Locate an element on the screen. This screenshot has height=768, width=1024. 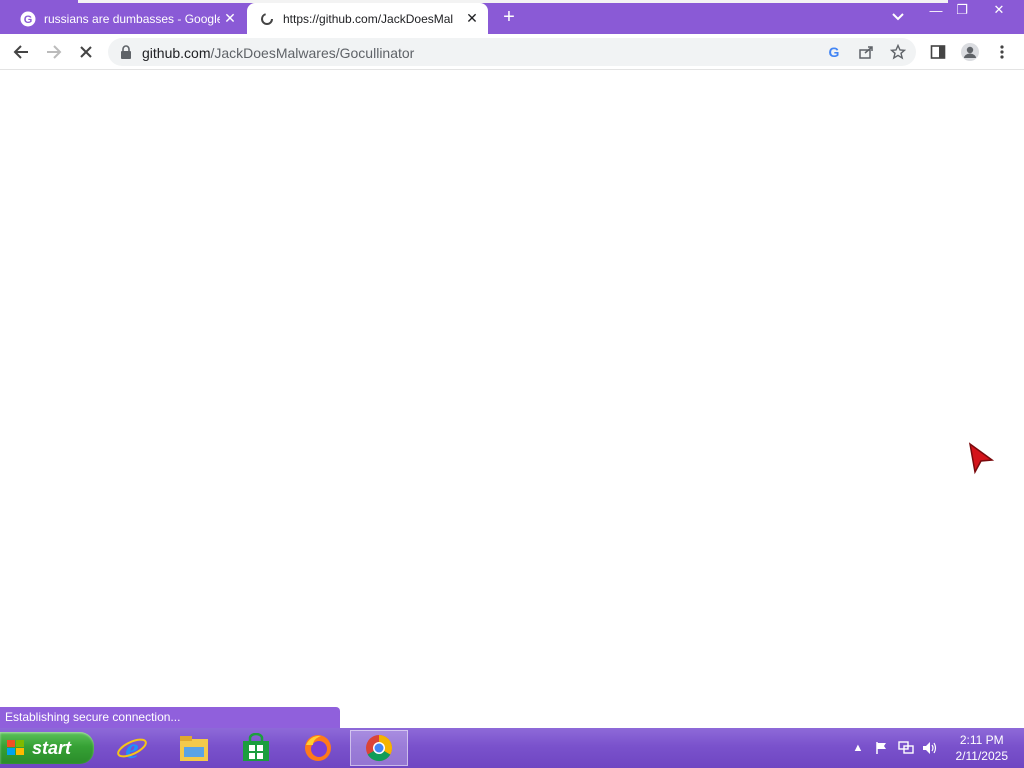
window-restore-button: ❐ is located at coordinates (962, 10).